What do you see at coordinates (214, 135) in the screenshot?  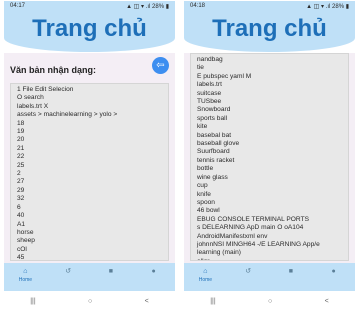 I see `text-line: basebal bat` at bounding box center [214, 135].